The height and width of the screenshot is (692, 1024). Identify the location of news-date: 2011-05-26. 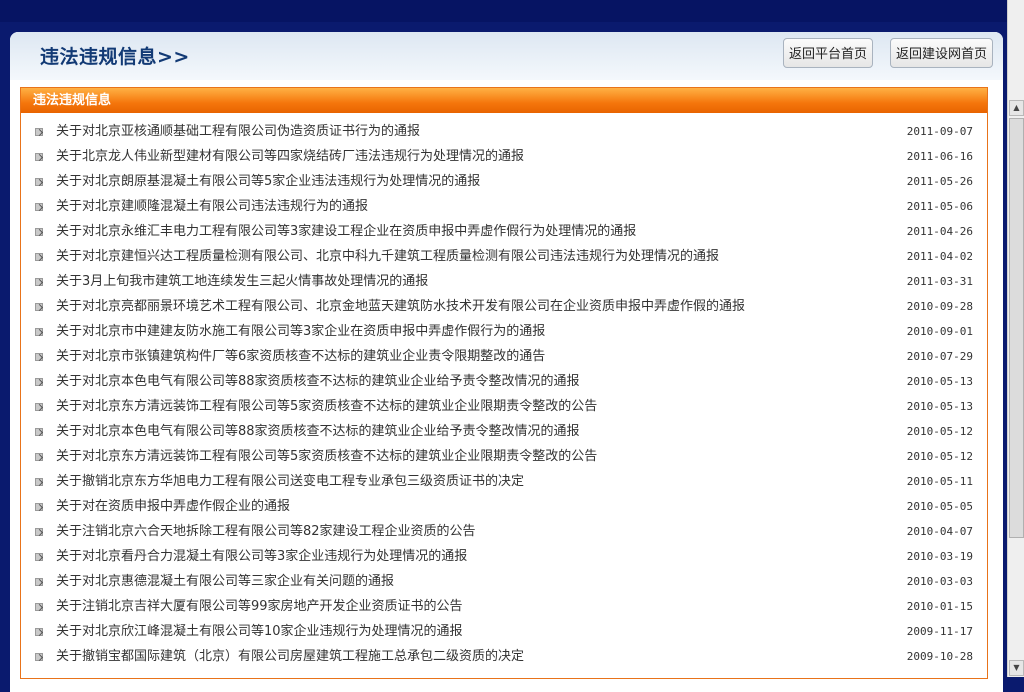
(939, 181).